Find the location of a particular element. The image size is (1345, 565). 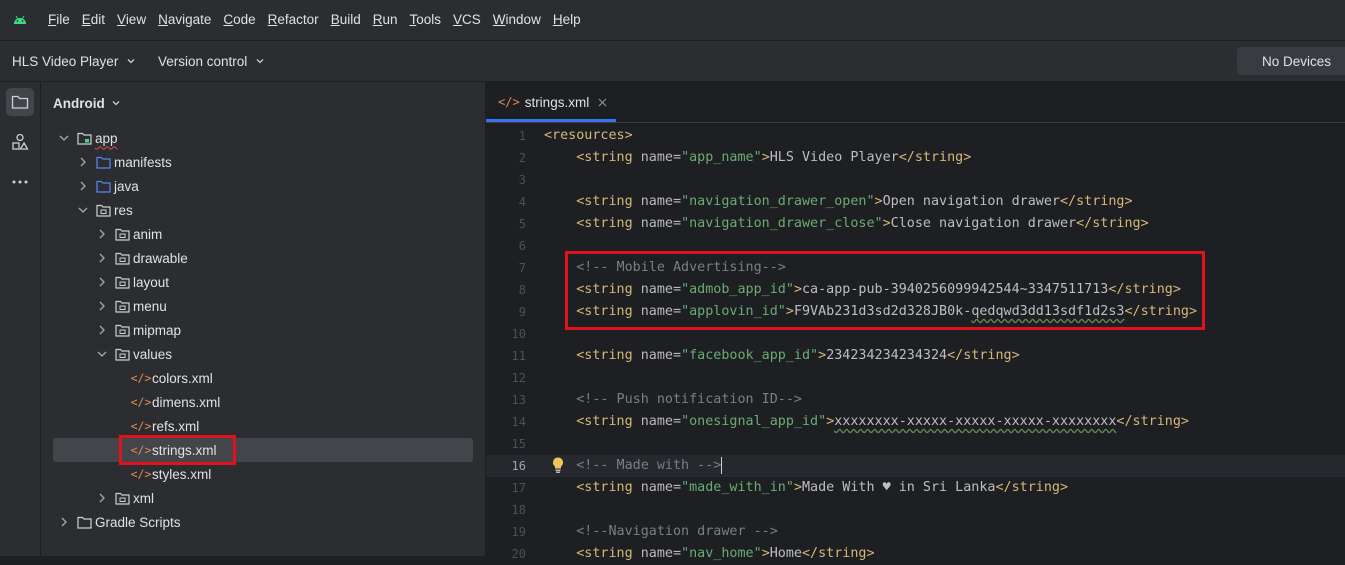

menu-window: Window is located at coordinates (517, 20).